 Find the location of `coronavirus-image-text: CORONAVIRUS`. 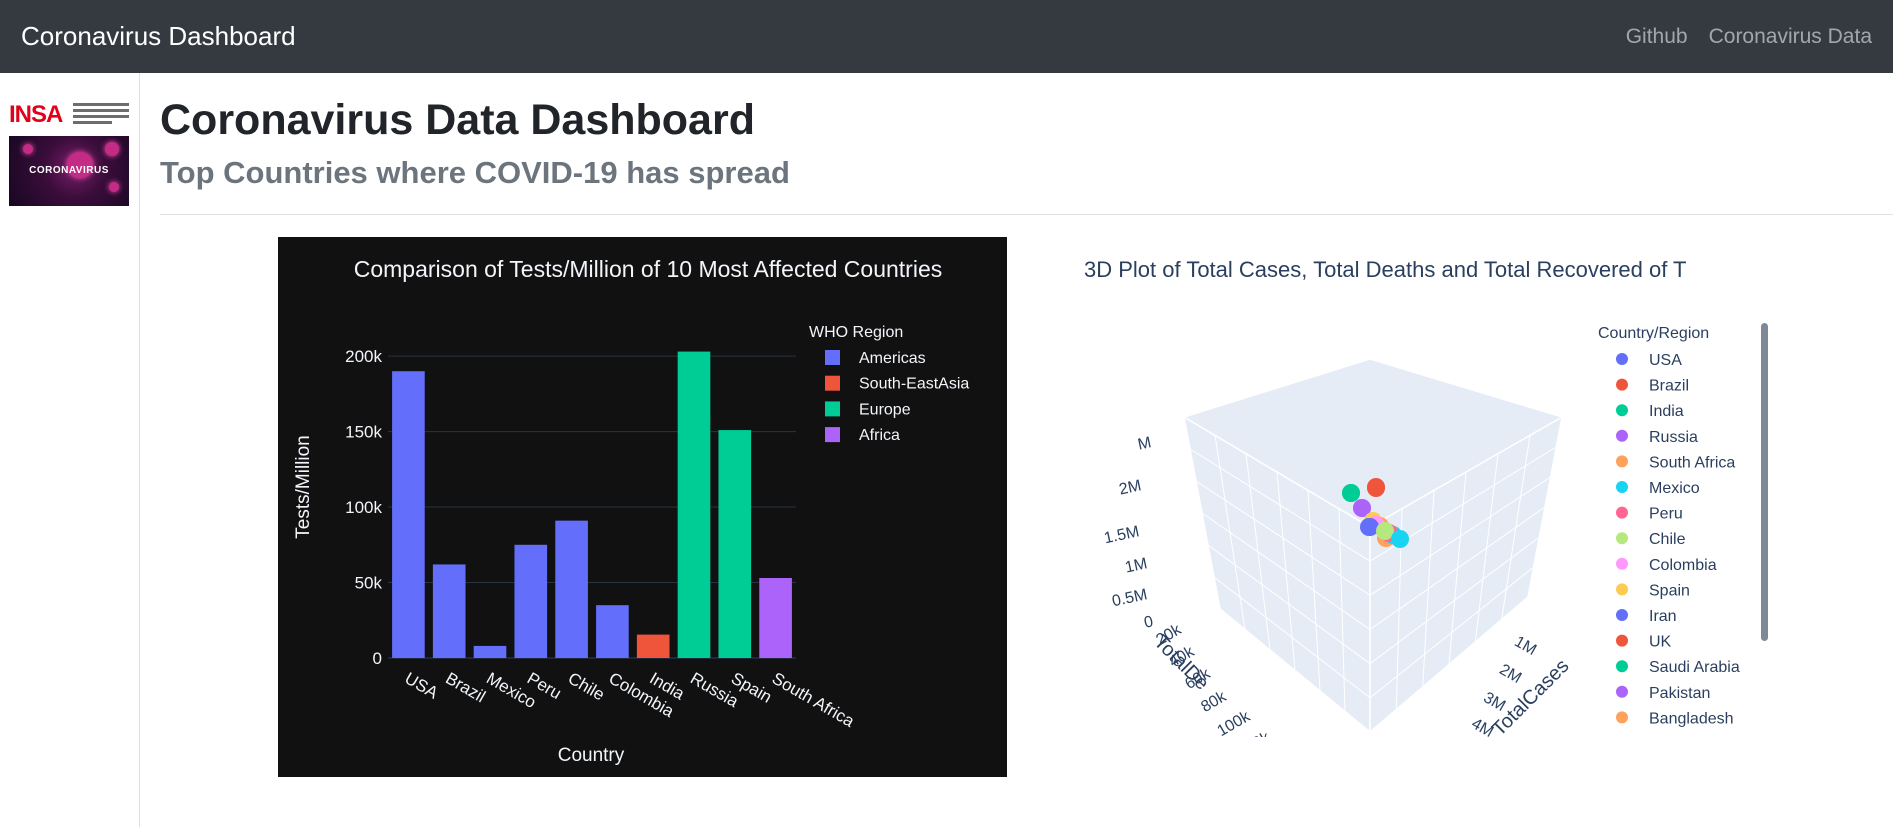

coronavirus-image-text: CORONAVIRUS is located at coordinates (69, 170).